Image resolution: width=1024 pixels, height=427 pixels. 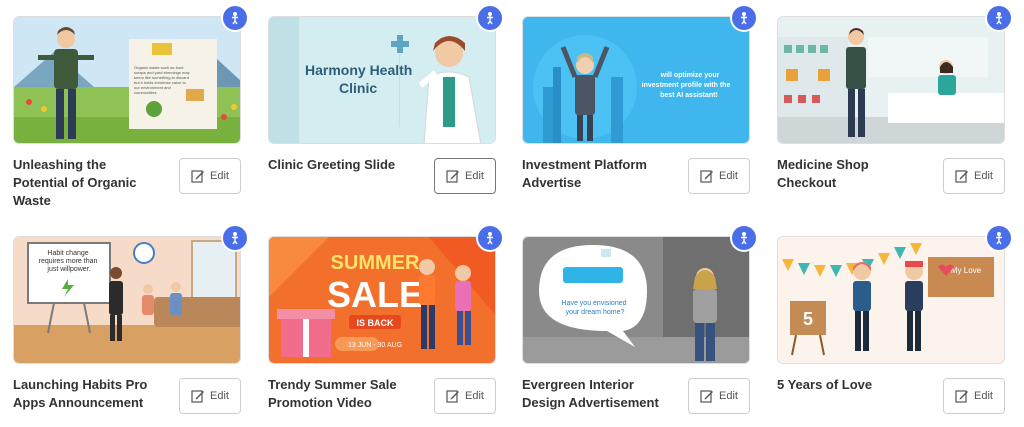 I want to click on template-title: Trendy Summer Sale Promotion Video, so click(x=332, y=393).